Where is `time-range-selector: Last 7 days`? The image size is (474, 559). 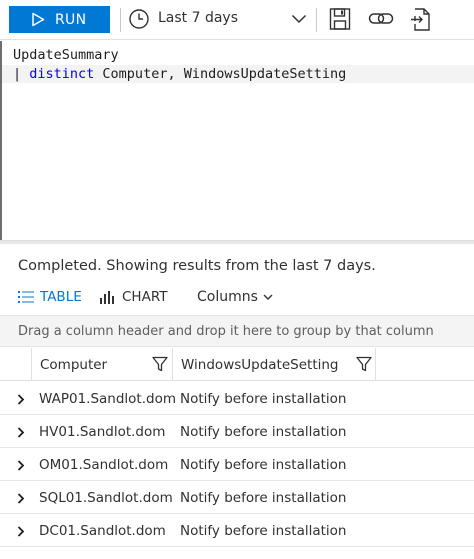 time-range-selector: Last 7 days is located at coordinates (198, 18).